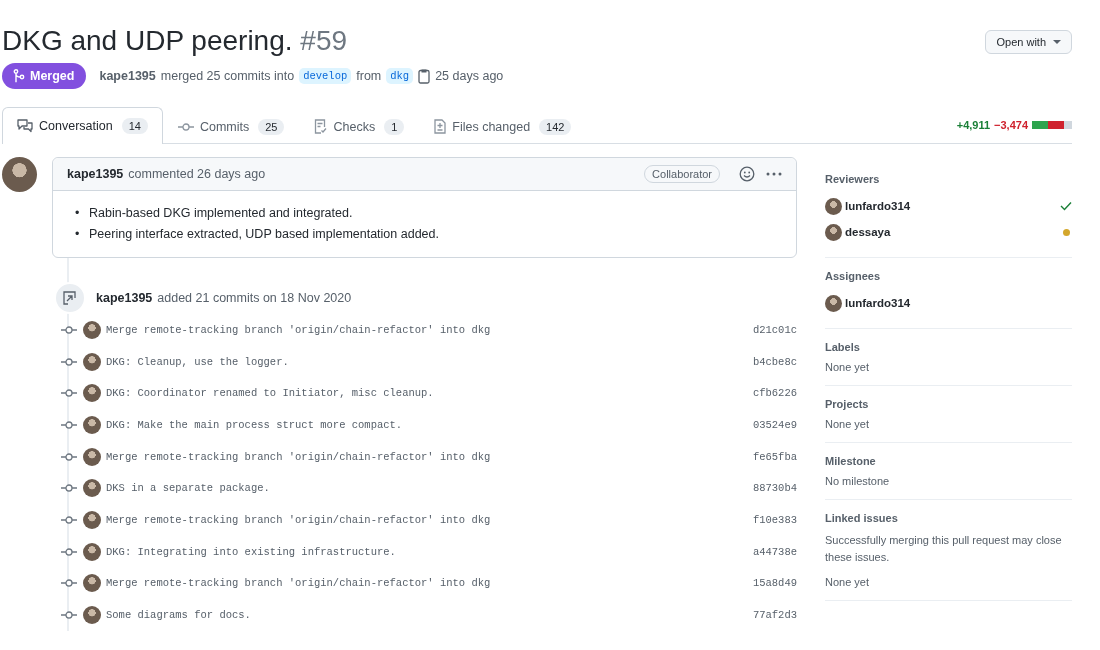  What do you see at coordinates (944, 549) in the screenshot?
I see `linked-issues-note: Successfully merging this pull request may close these issues.` at bounding box center [944, 549].